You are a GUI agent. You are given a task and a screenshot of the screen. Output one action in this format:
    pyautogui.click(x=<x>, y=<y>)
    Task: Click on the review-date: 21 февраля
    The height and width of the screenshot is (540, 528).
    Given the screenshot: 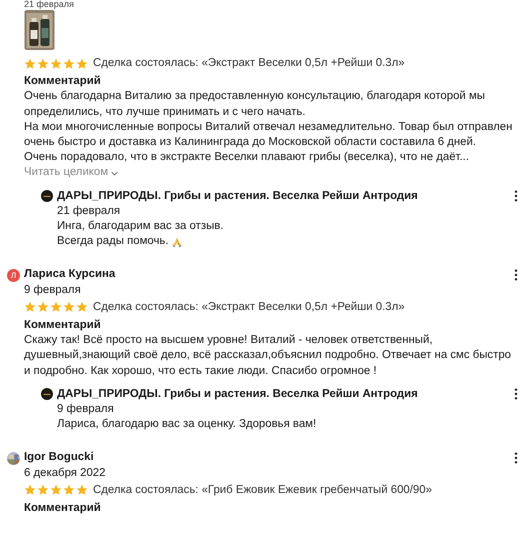 What is the action you would take?
    pyautogui.click(x=49, y=4)
    